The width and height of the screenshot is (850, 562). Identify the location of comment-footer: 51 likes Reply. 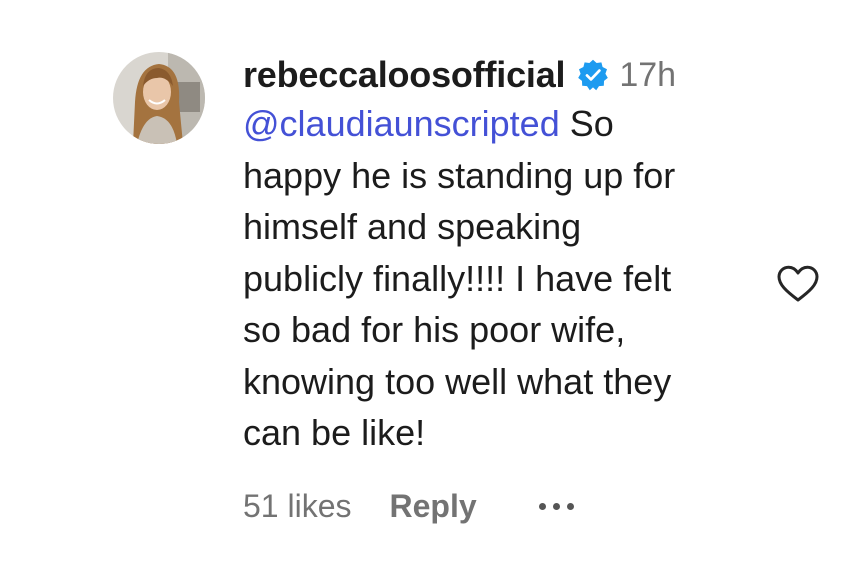
(408, 506).